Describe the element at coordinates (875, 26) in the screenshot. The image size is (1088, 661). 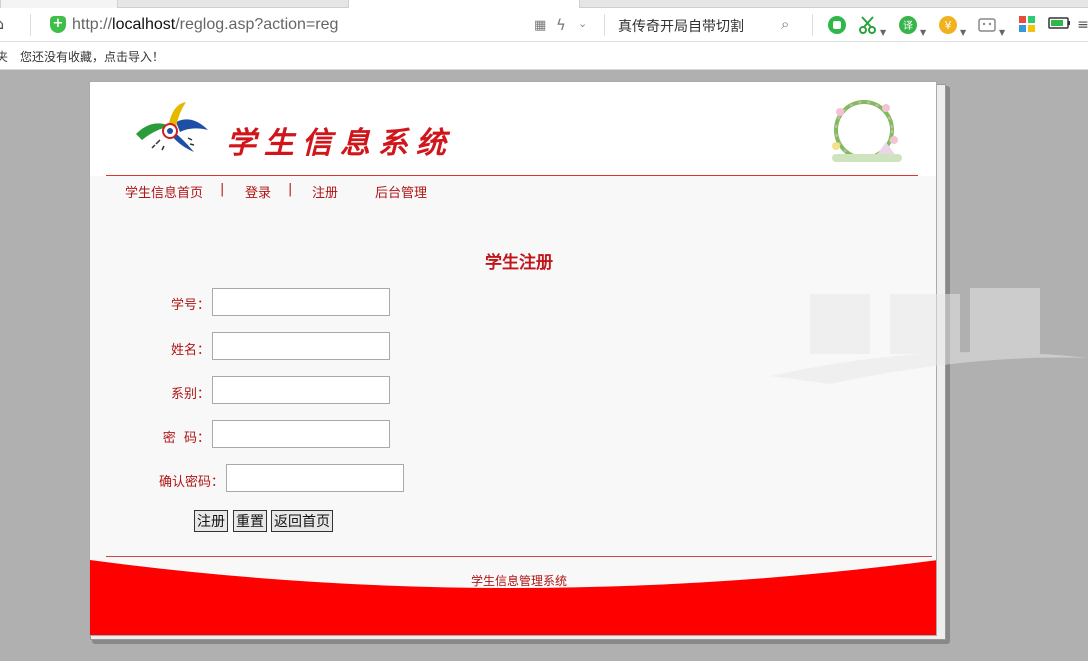
I see `scissors-icon: ▼` at that location.